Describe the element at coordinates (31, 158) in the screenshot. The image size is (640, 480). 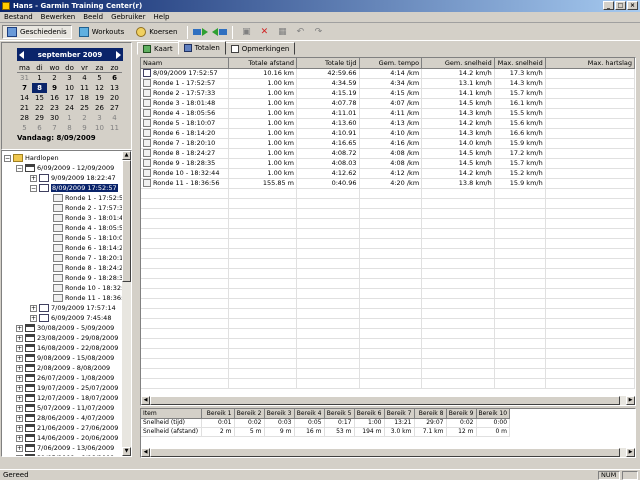
I see `tree-root: − Hardlopen` at that location.